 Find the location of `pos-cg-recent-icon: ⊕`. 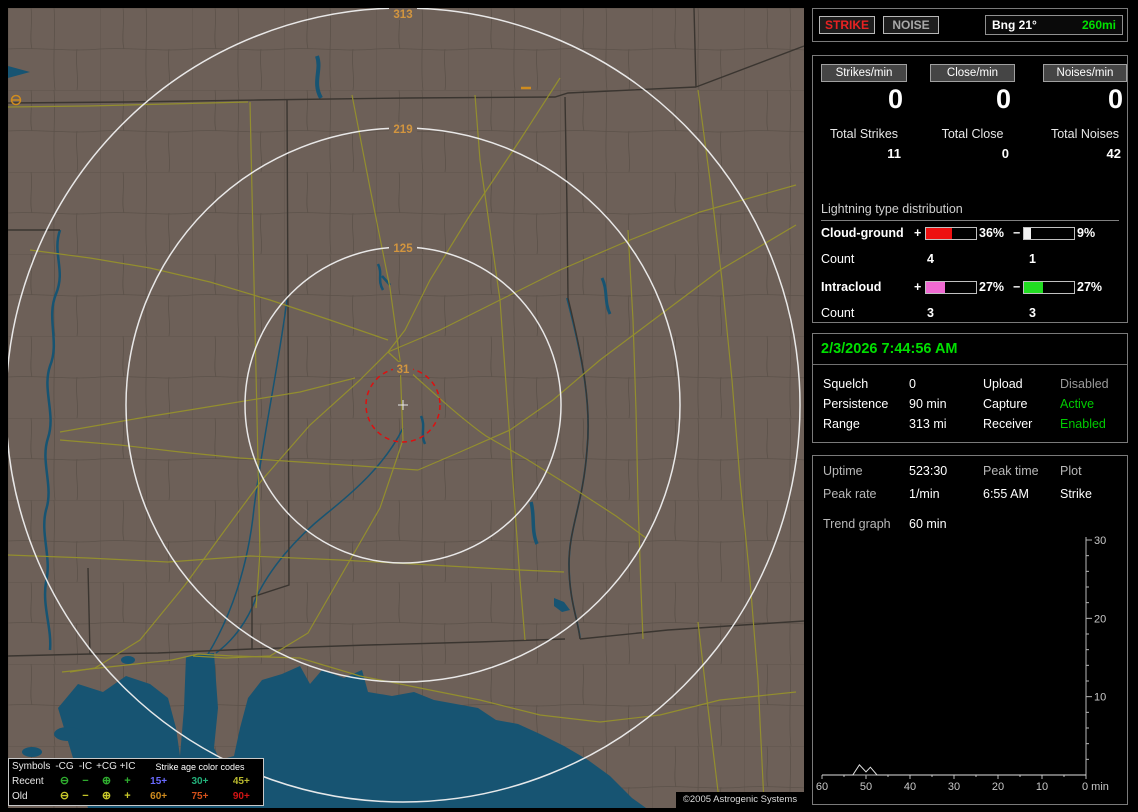

pos-cg-recent-icon: ⊕ is located at coordinates (106, 781).